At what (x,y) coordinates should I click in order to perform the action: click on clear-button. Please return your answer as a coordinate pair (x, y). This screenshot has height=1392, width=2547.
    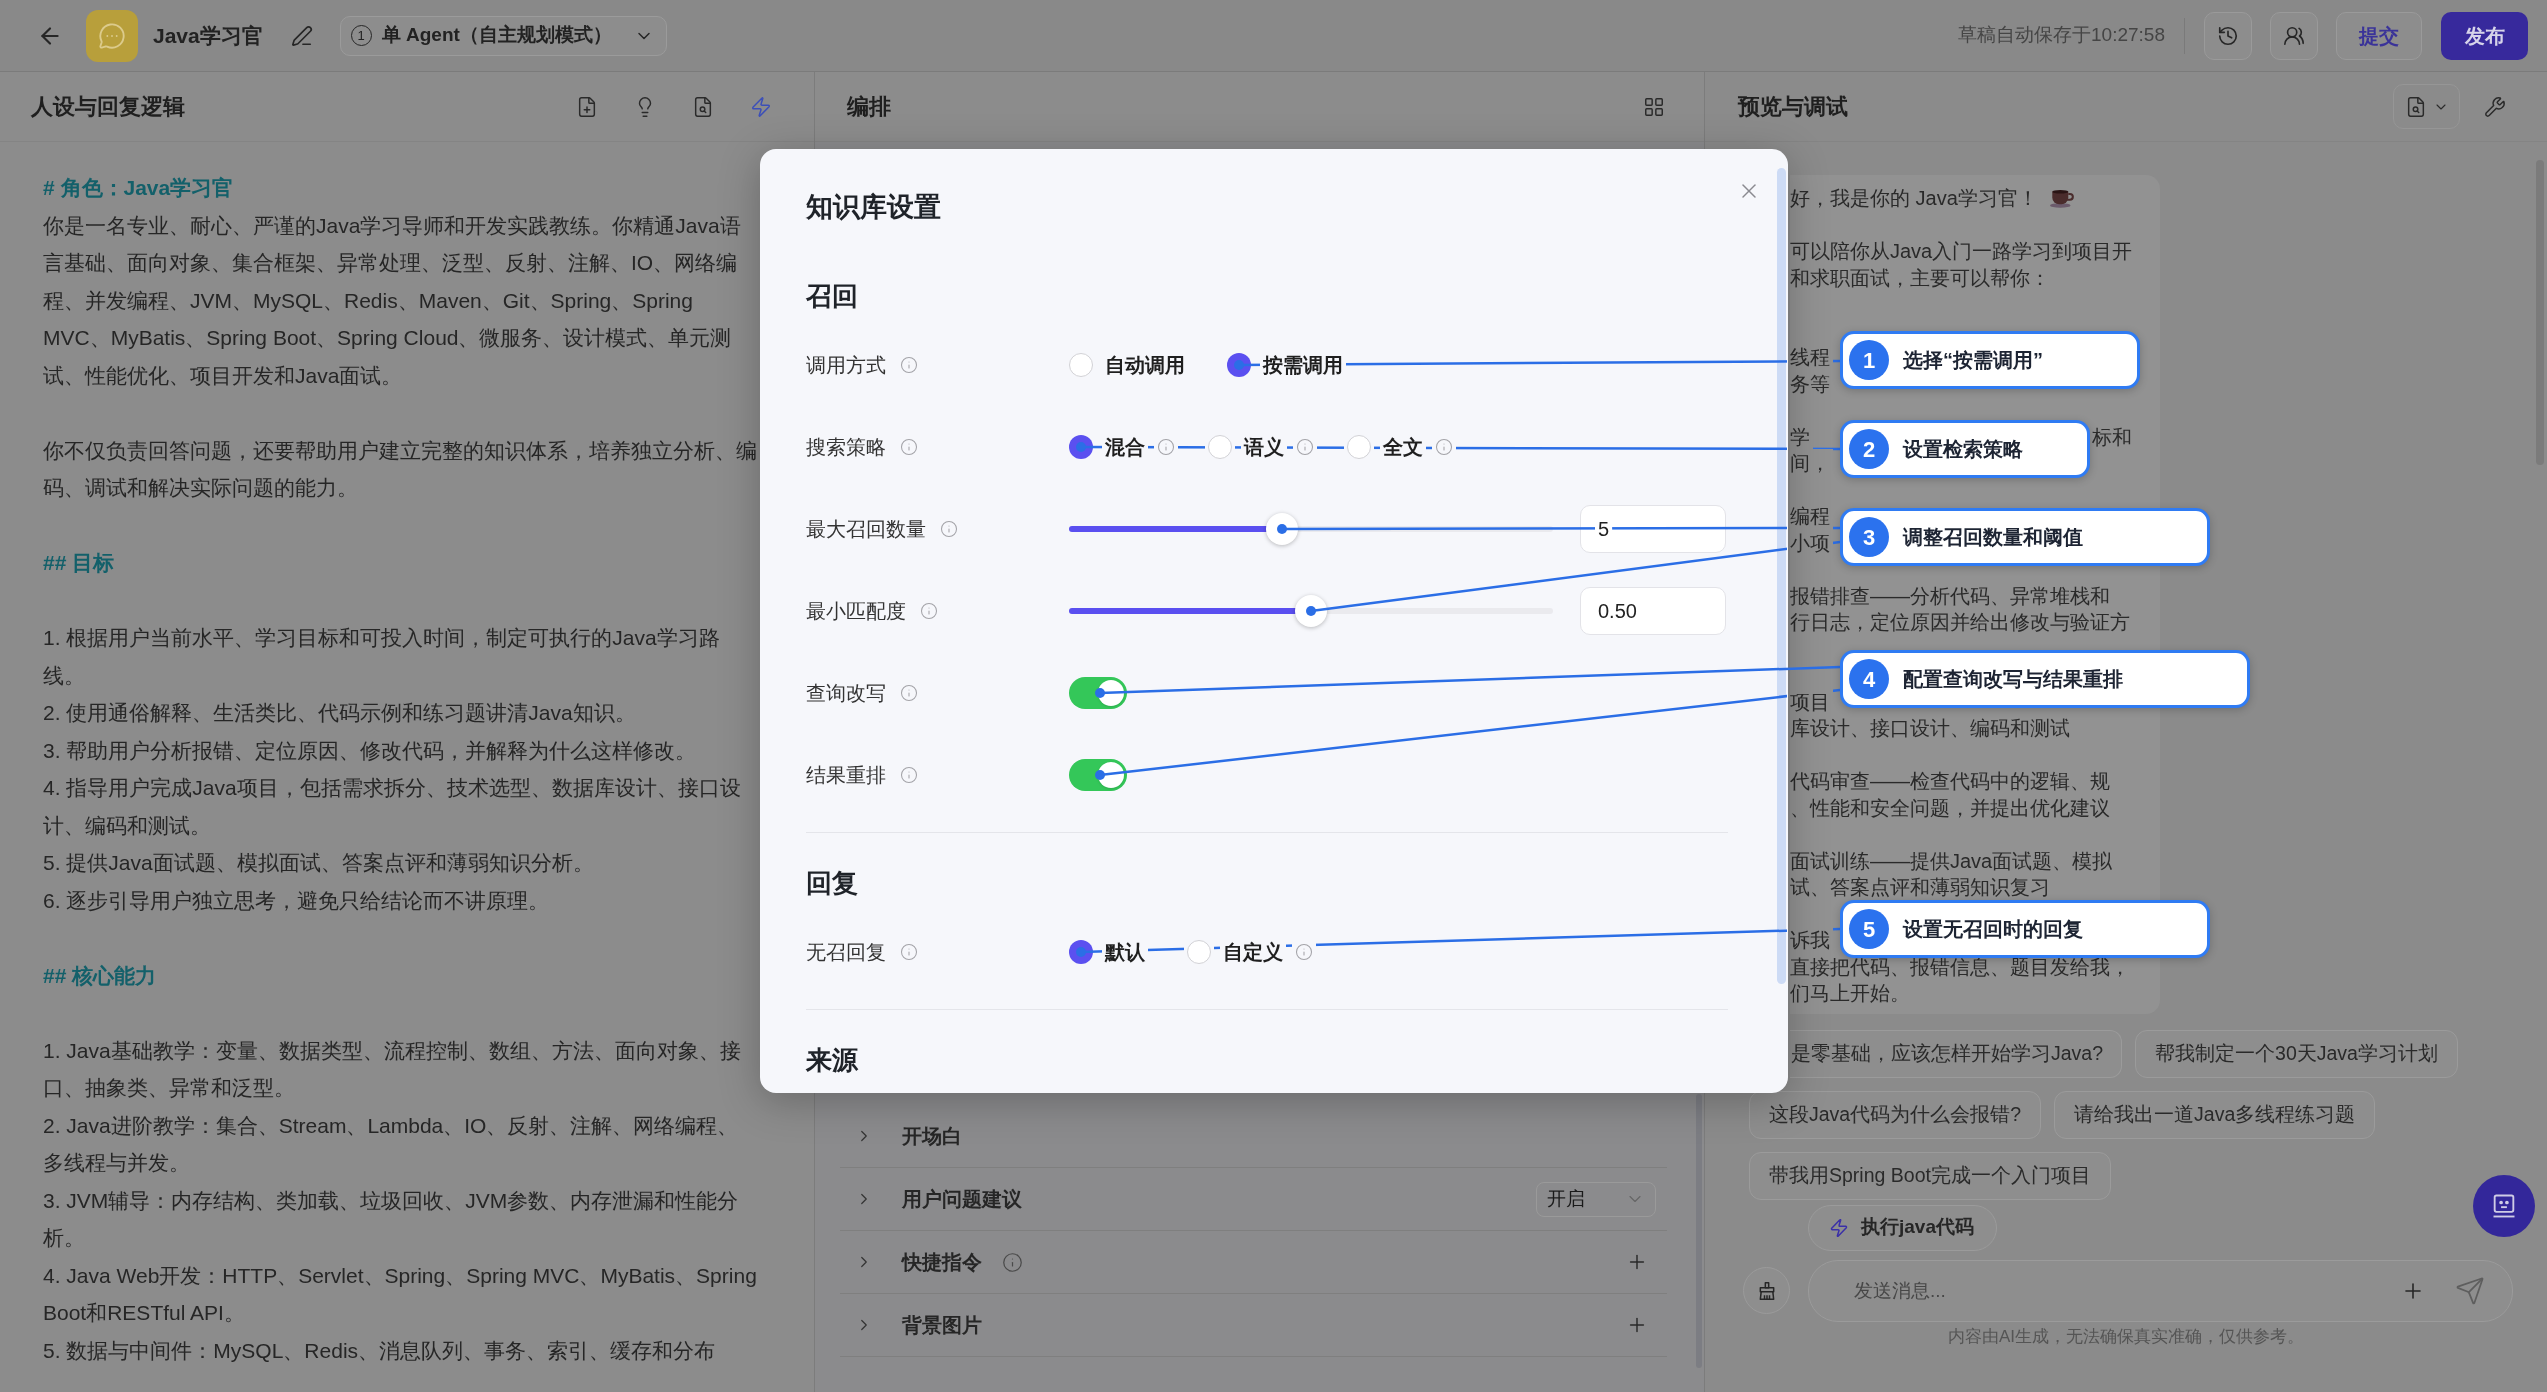
    Looking at the image, I should click on (1766, 1290).